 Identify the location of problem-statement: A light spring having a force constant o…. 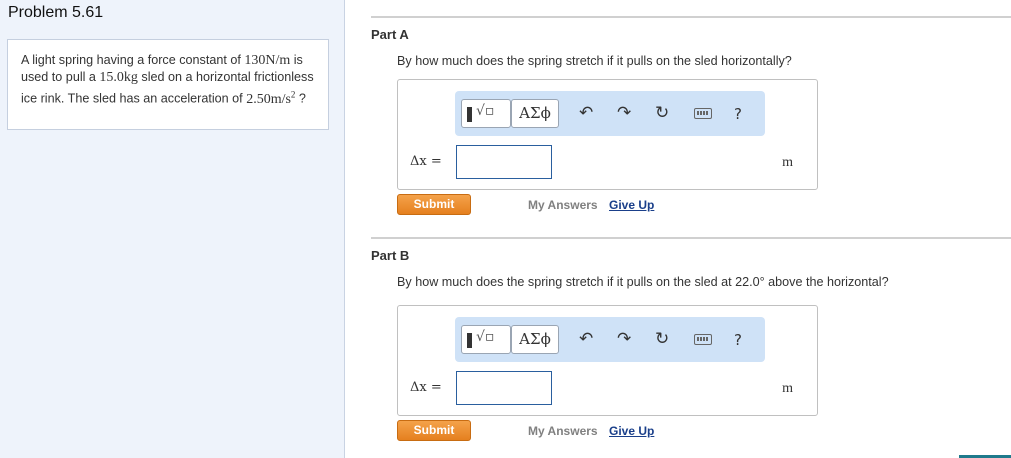
(168, 84).